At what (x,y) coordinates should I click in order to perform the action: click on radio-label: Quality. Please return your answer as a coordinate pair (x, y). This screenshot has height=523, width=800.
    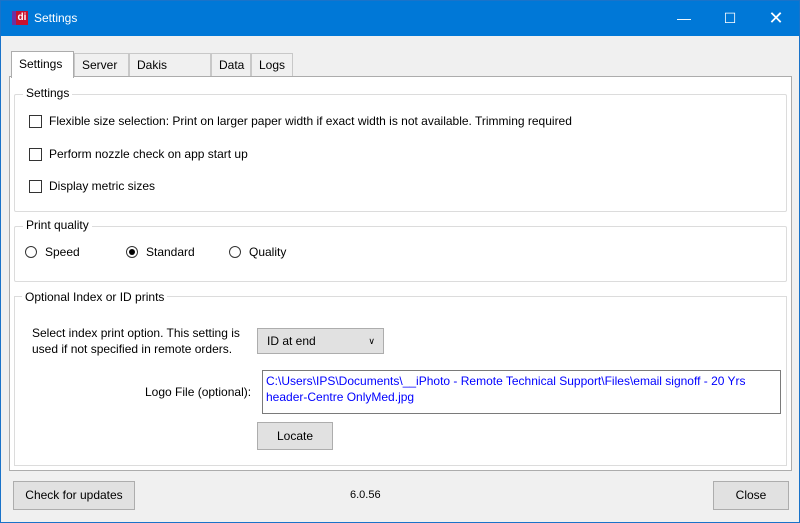
    Looking at the image, I should click on (268, 252).